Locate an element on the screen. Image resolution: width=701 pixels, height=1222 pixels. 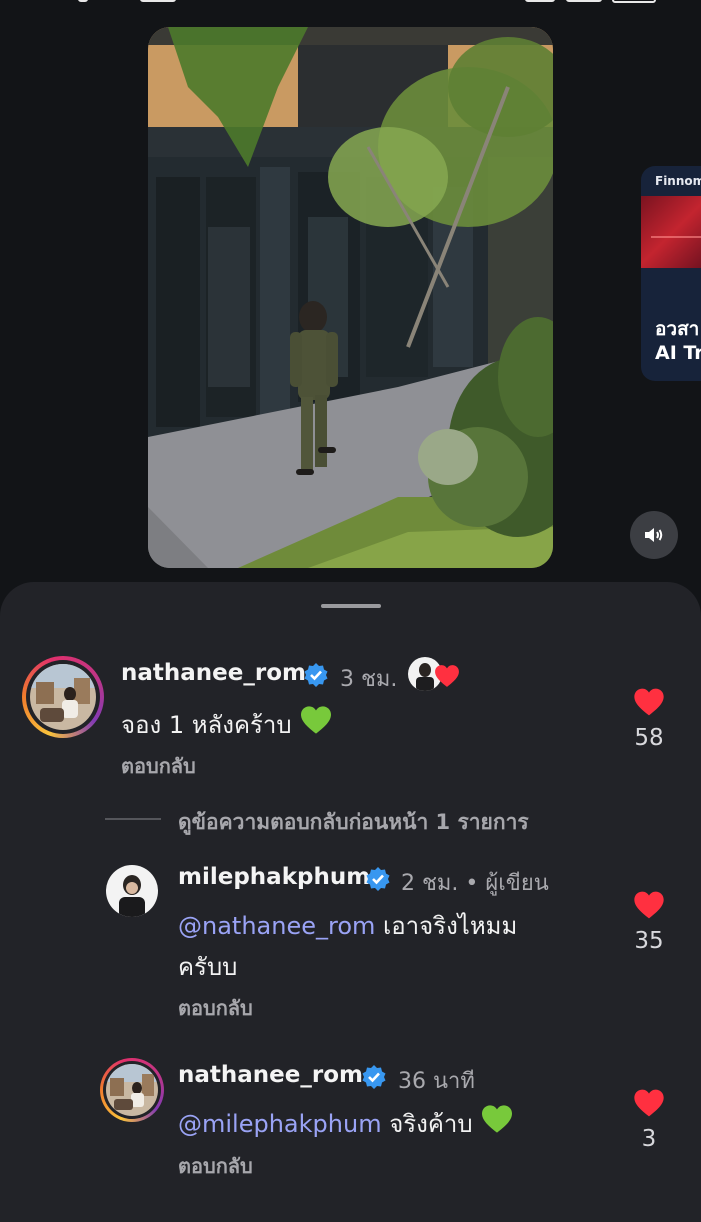
speaker-icon is located at coordinates (654, 535).